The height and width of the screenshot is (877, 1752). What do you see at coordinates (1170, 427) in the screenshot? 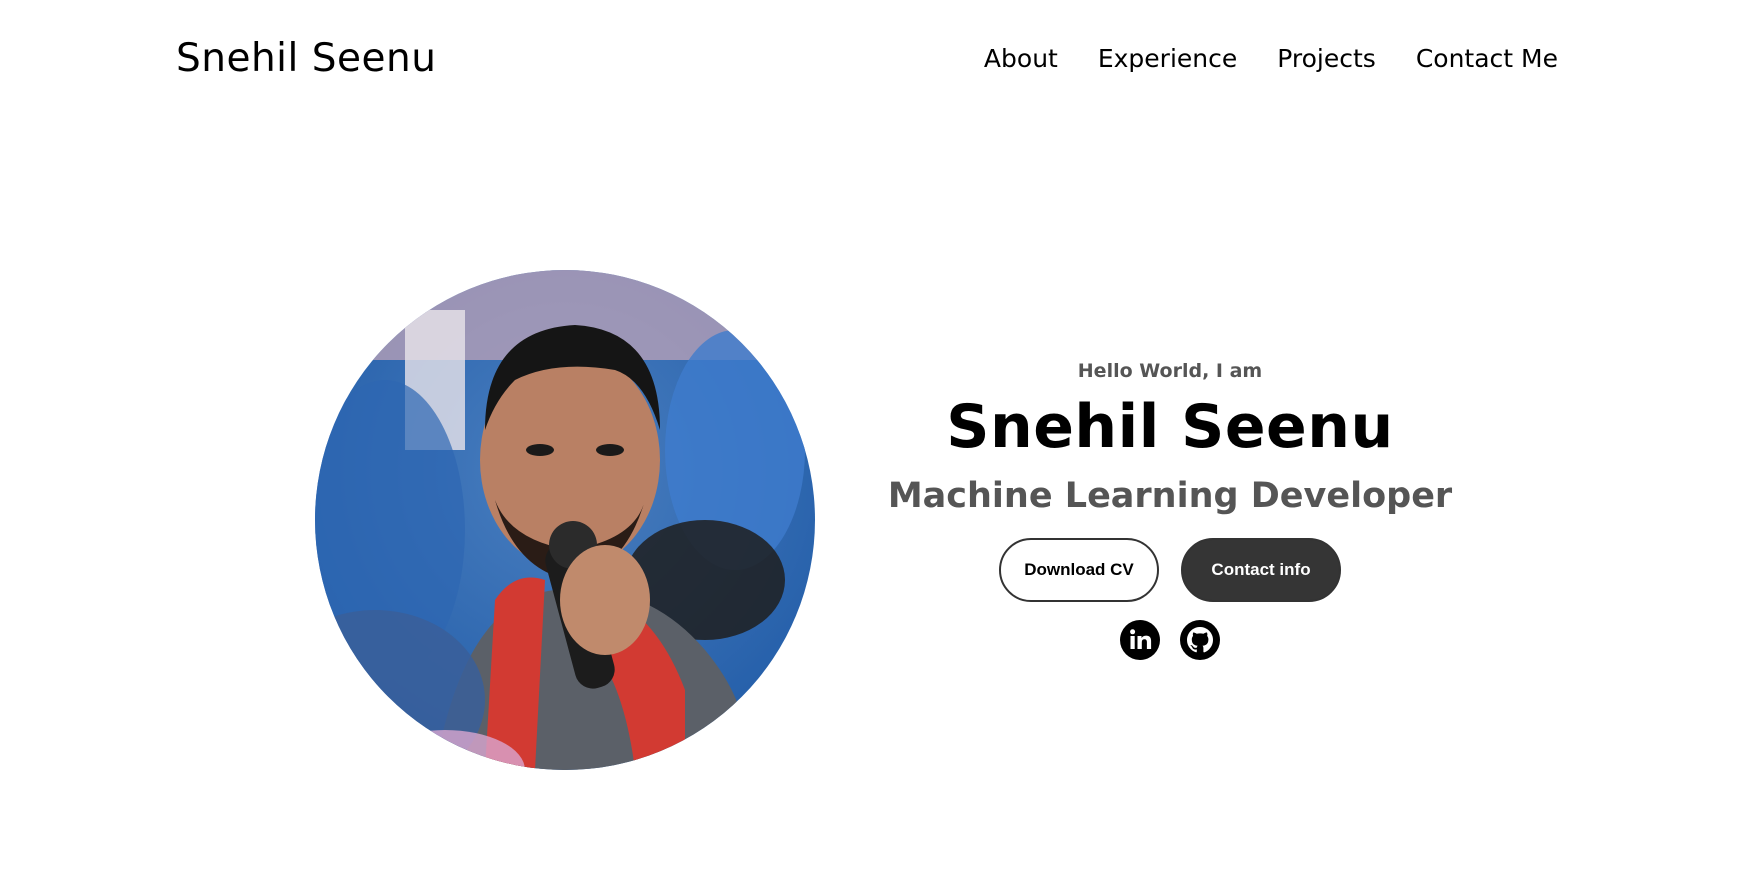
I see `hero-name: Snehil Seenu` at bounding box center [1170, 427].